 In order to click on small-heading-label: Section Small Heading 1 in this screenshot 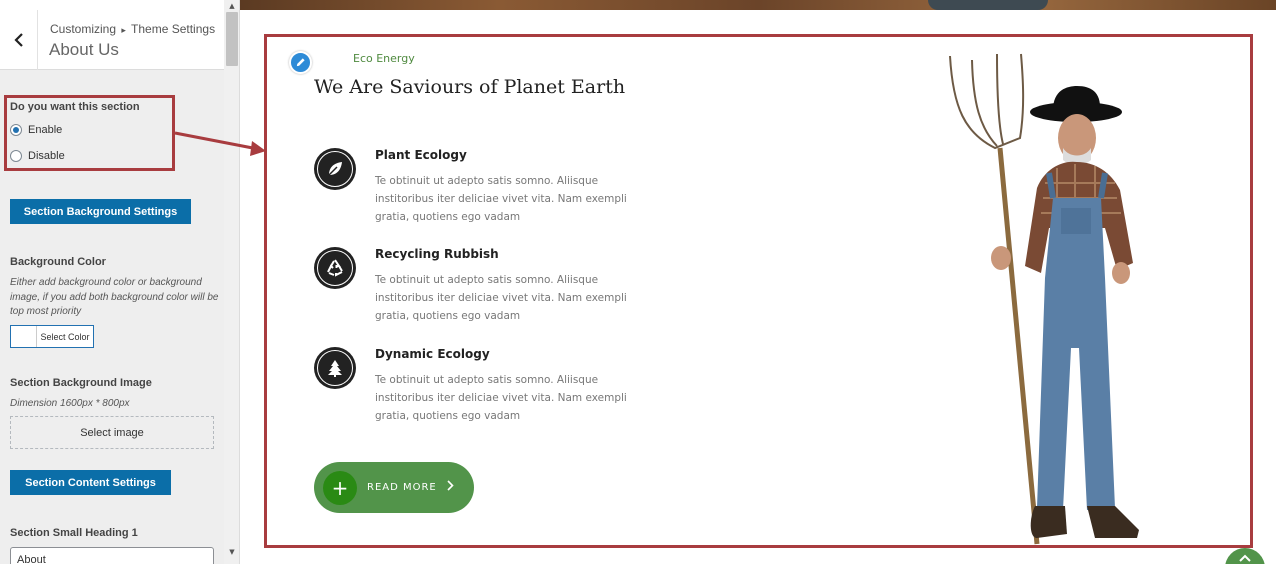, I will do `click(74, 533)`.